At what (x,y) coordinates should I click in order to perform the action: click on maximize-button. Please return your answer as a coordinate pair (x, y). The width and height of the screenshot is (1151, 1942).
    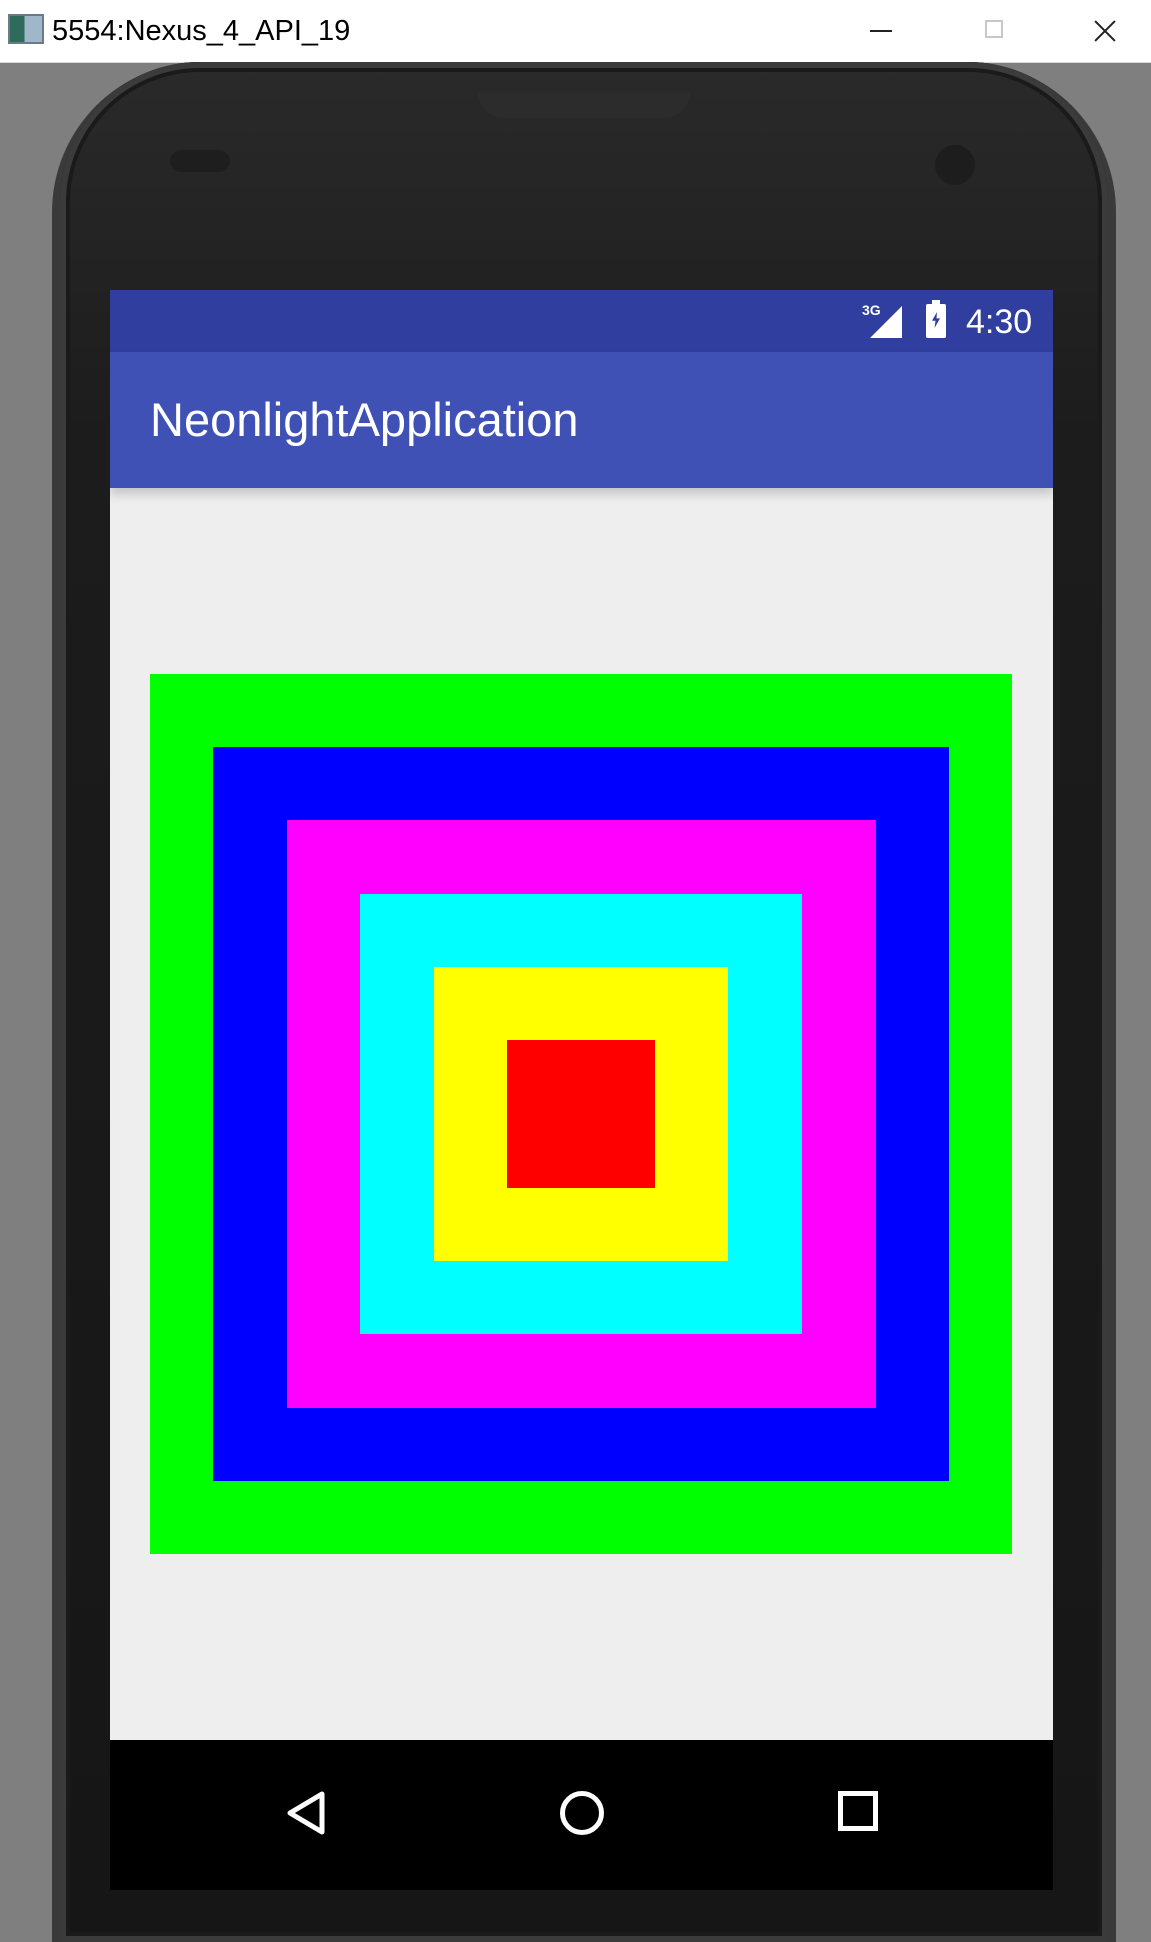
    Looking at the image, I should click on (995, 31).